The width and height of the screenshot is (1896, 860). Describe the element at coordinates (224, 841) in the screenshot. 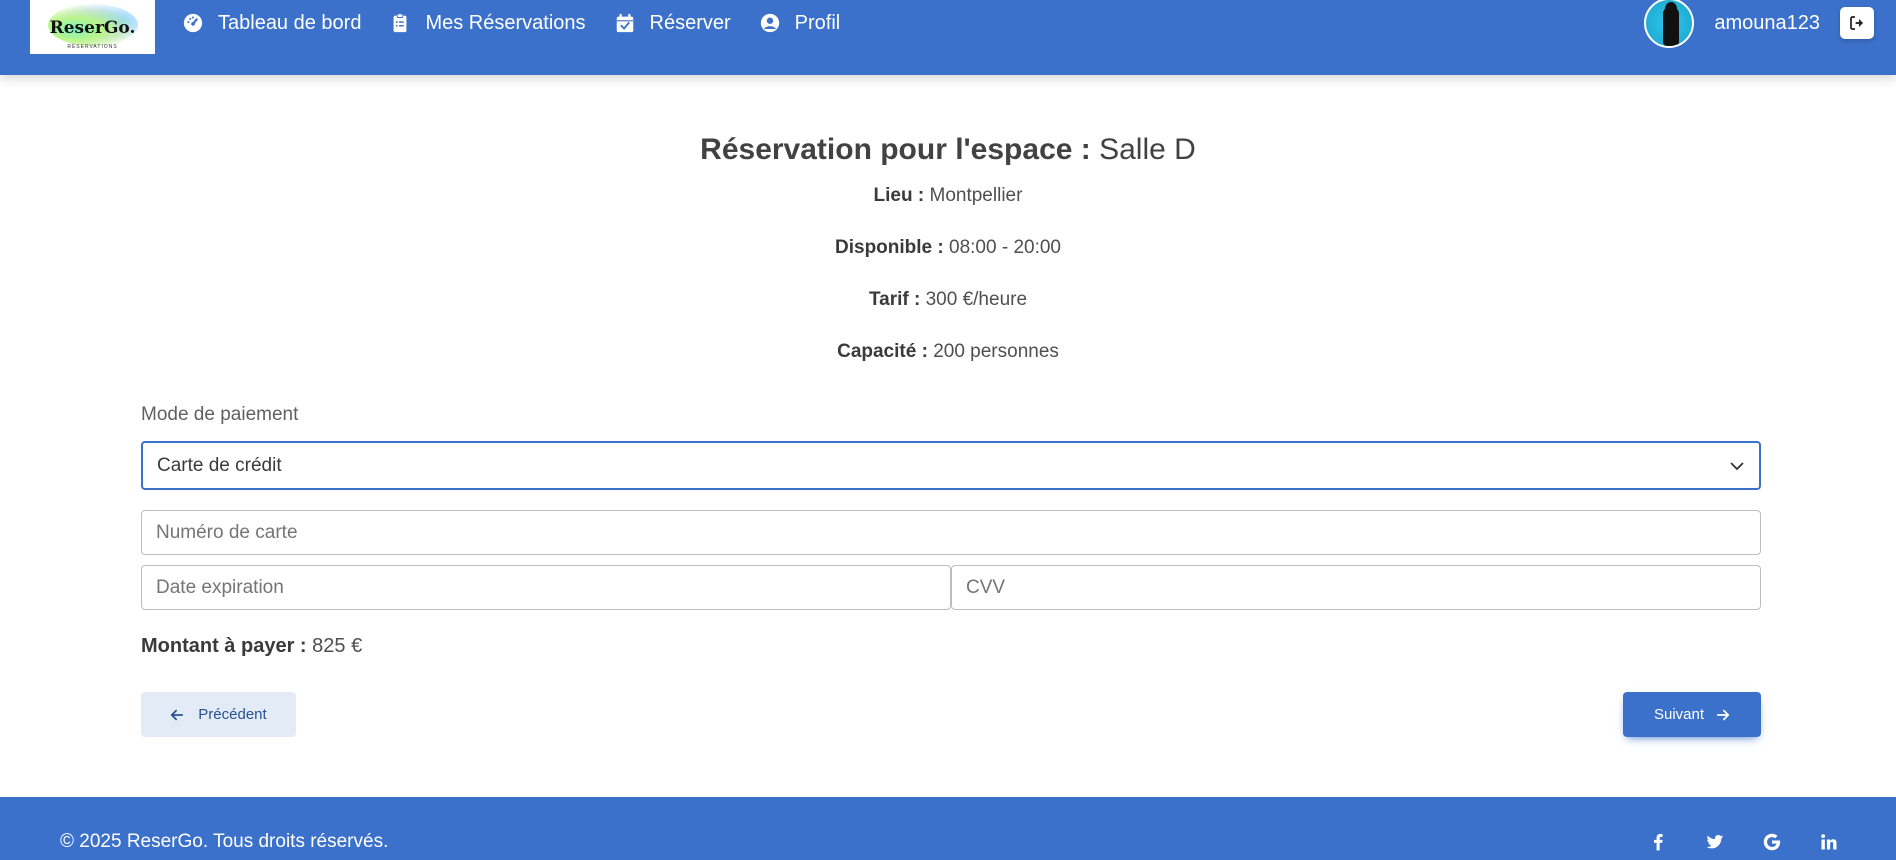

I see `copyright-text: © 2025 ReserGo. Tous droits réservés.` at that location.